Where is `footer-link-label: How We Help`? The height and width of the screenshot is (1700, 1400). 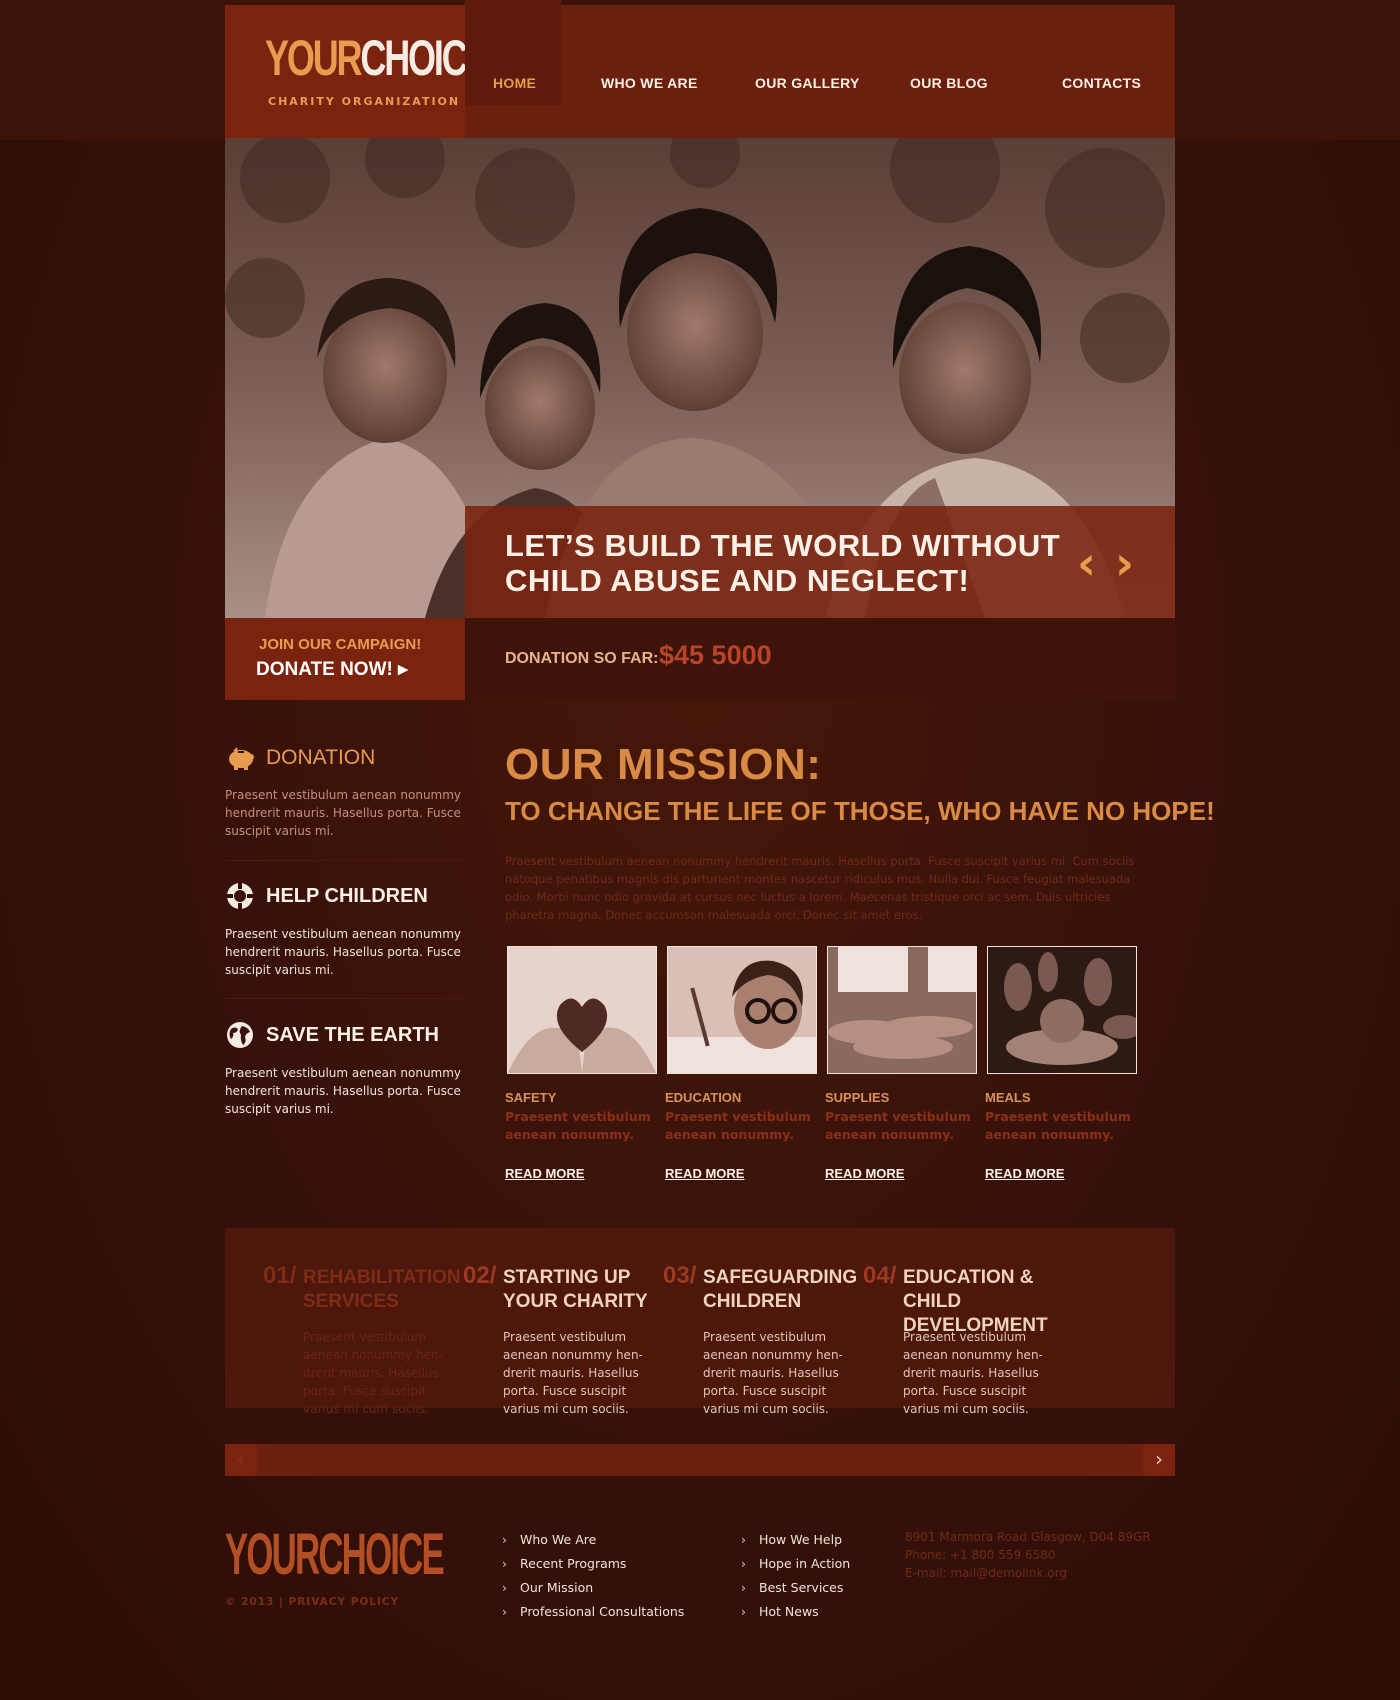
footer-link-label: How We Help is located at coordinates (801, 1539).